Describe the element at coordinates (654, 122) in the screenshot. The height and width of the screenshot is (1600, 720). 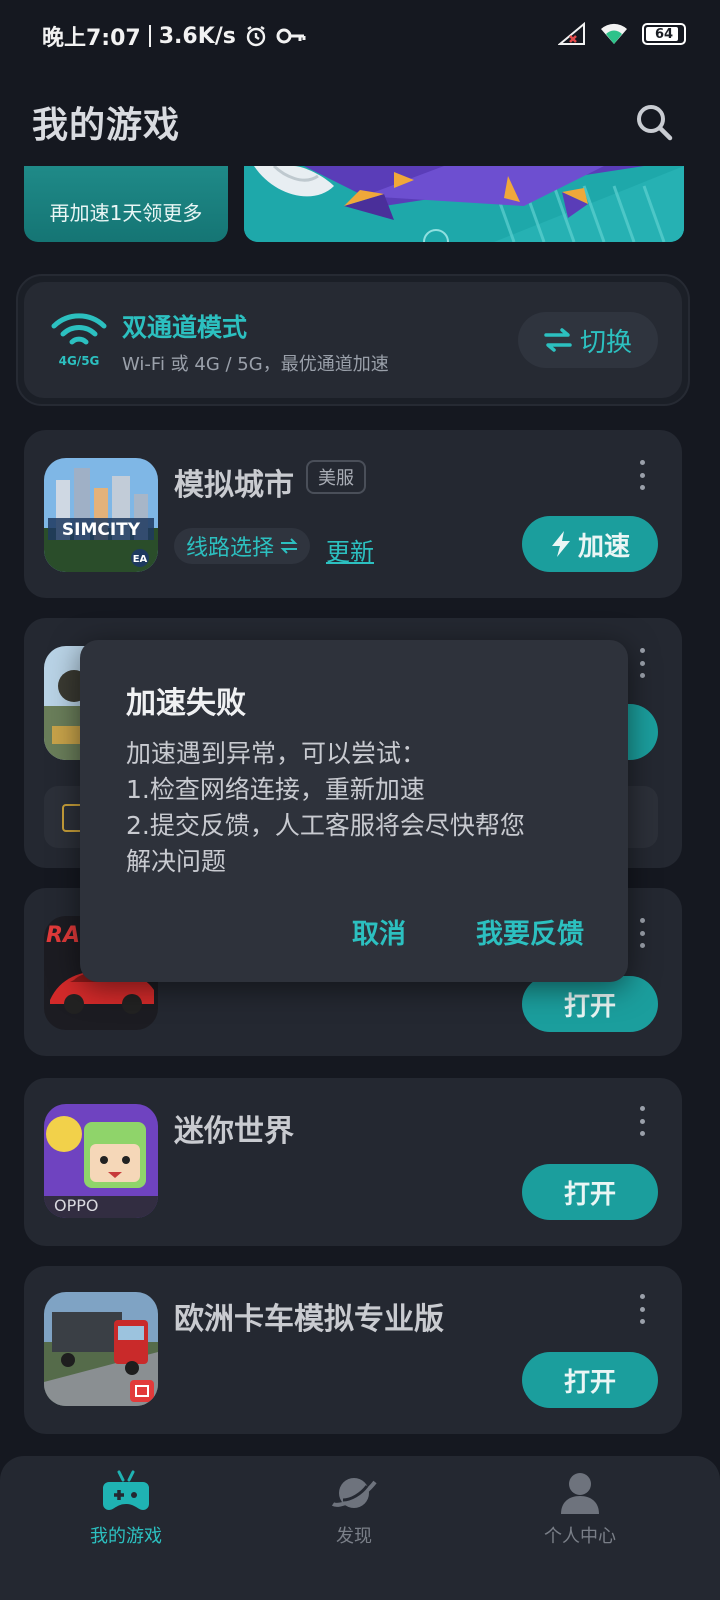
I see `search-icon` at that location.